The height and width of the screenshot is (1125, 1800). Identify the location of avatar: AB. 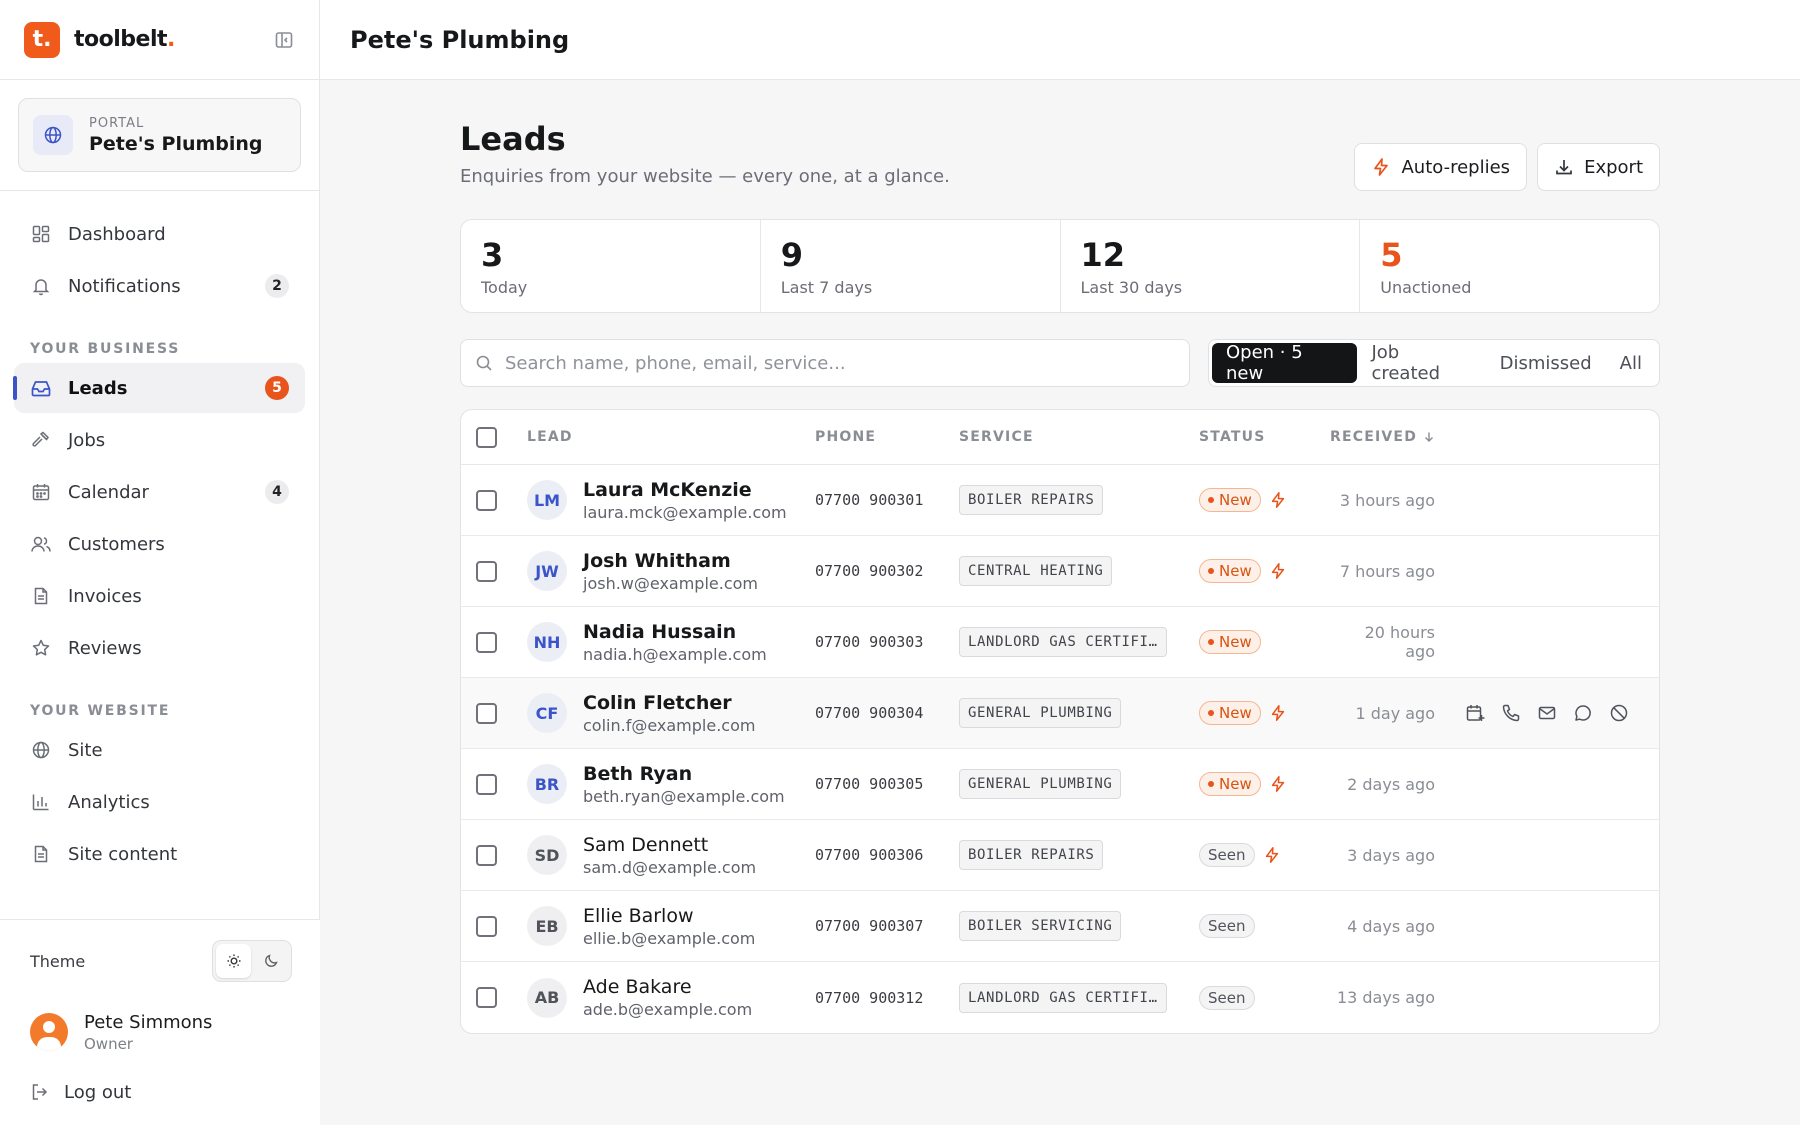
(547, 997).